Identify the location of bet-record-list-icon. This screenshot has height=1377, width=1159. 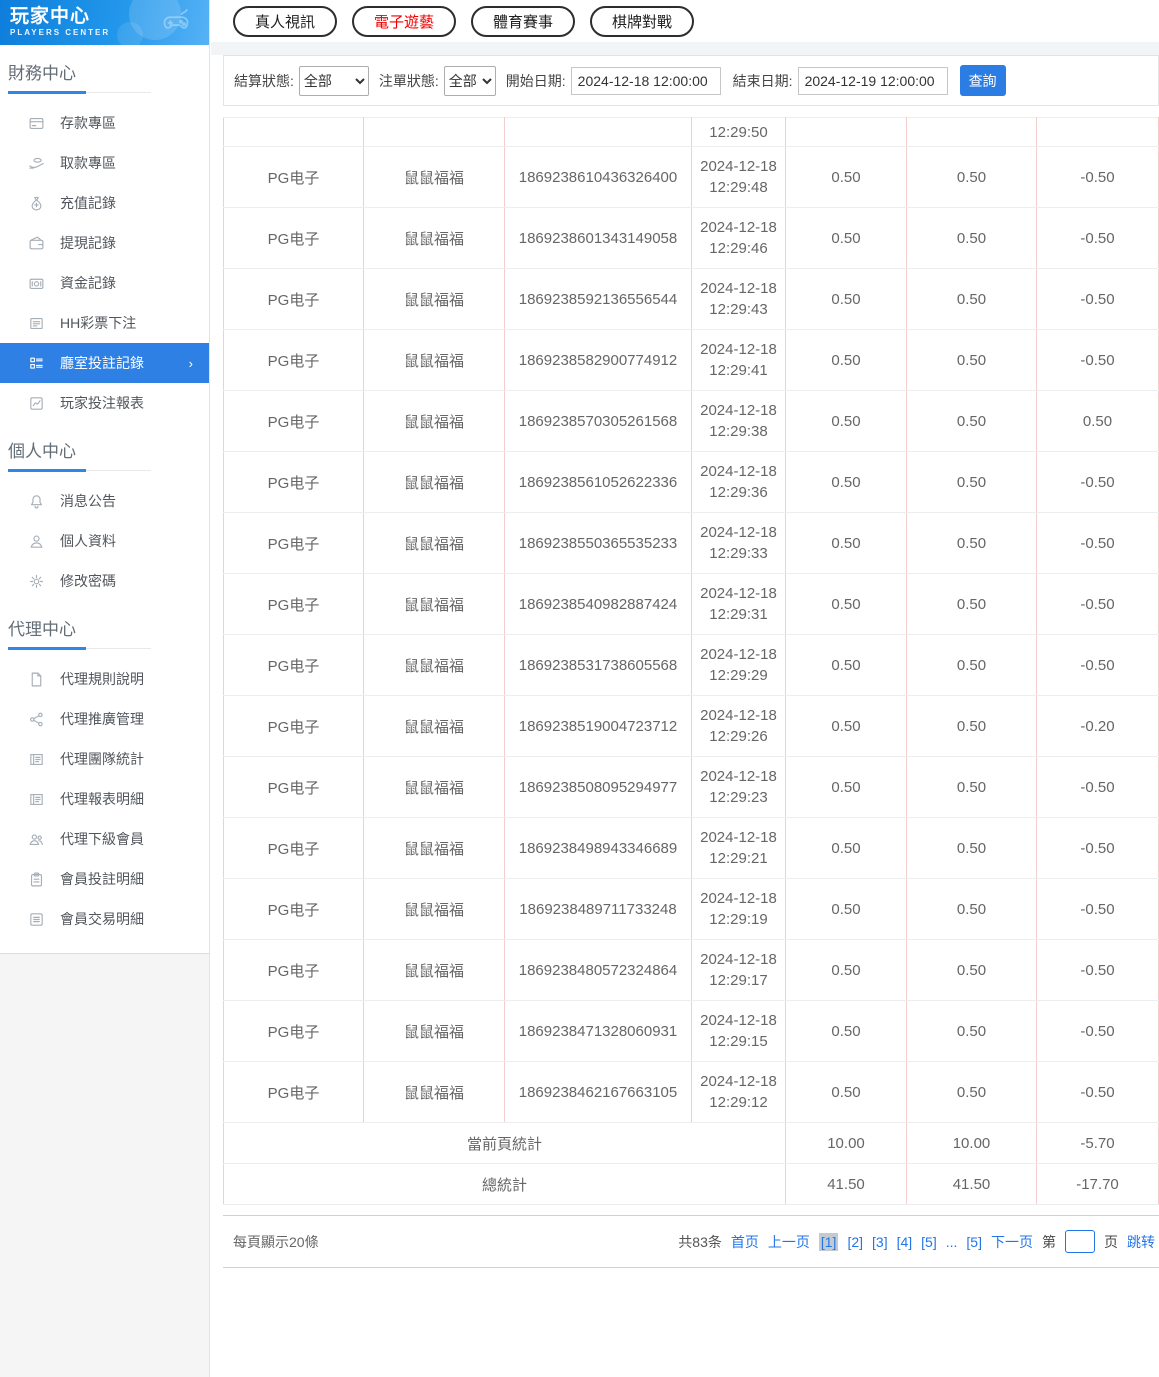
(36, 363).